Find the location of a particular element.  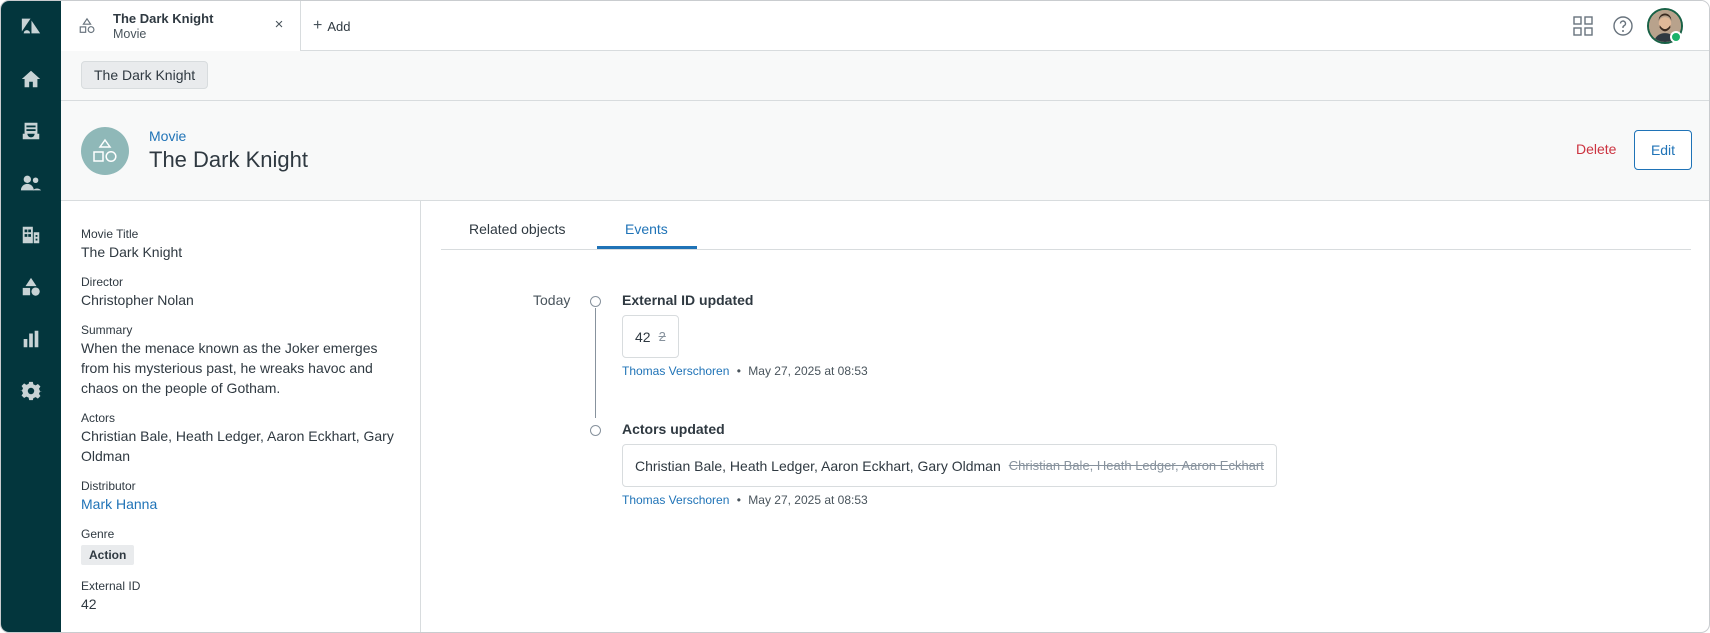

inbox-icon is located at coordinates (31, 131).